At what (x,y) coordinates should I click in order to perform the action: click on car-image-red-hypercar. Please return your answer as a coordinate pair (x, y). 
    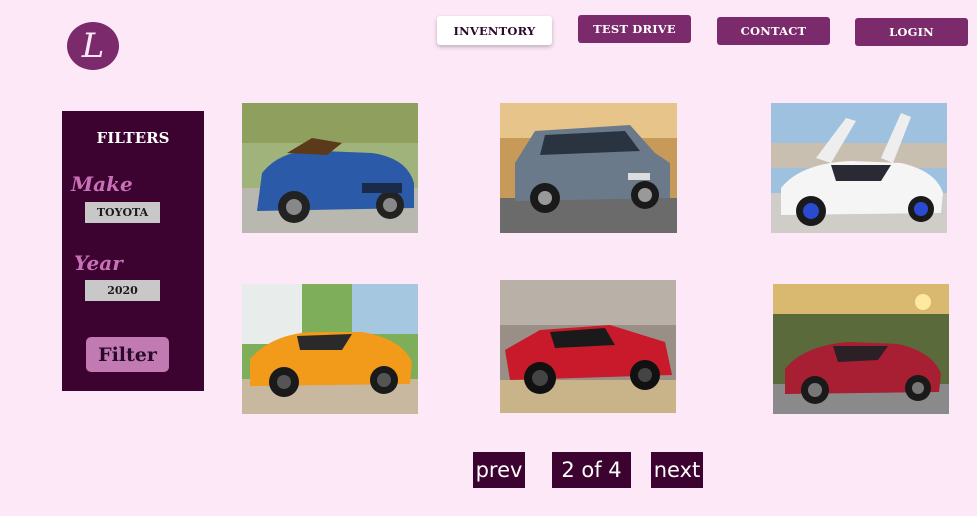
    Looking at the image, I should click on (588, 346).